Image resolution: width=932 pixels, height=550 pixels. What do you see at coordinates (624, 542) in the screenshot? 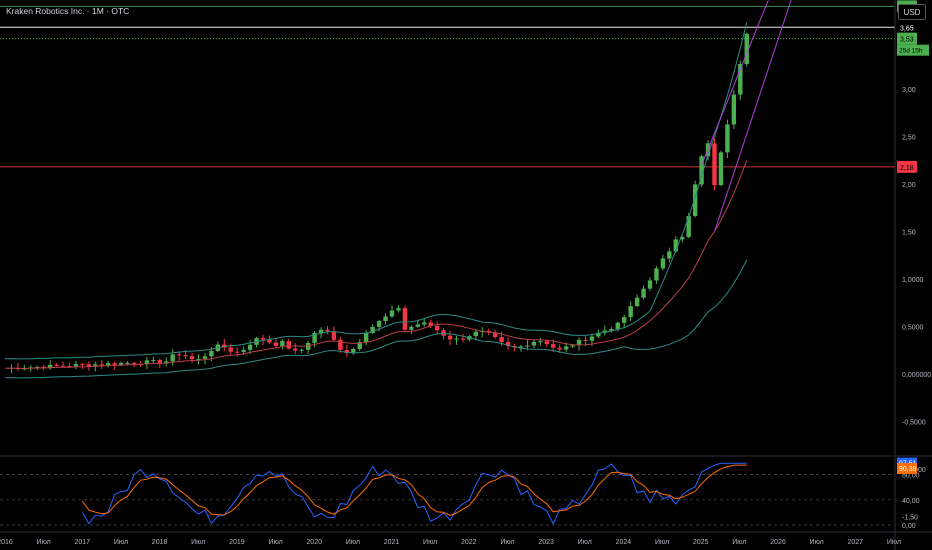
I see `time-tick-label: 2024` at bounding box center [624, 542].